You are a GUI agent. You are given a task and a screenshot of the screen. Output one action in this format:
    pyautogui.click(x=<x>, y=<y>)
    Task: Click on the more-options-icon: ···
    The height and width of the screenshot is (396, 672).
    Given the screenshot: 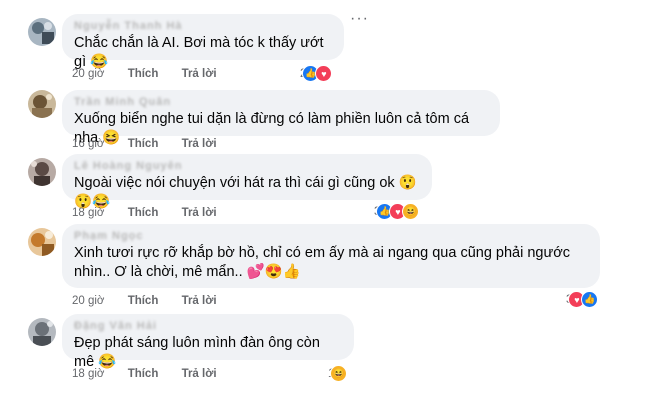 What is the action you would take?
    pyautogui.click(x=359, y=19)
    